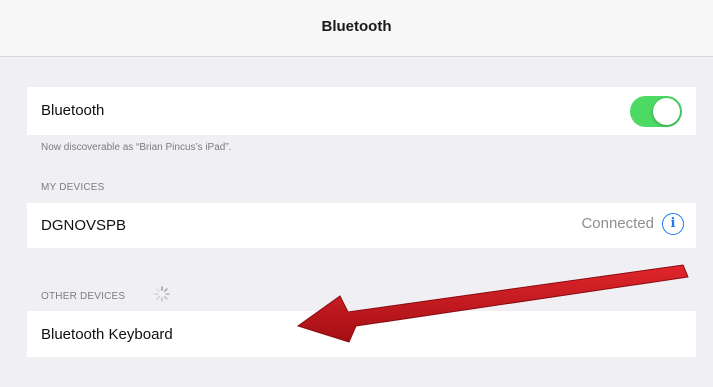 Image resolution: width=713 pixels, height=387 pixels. I want to click on toggle-knob, so click(666, 111).